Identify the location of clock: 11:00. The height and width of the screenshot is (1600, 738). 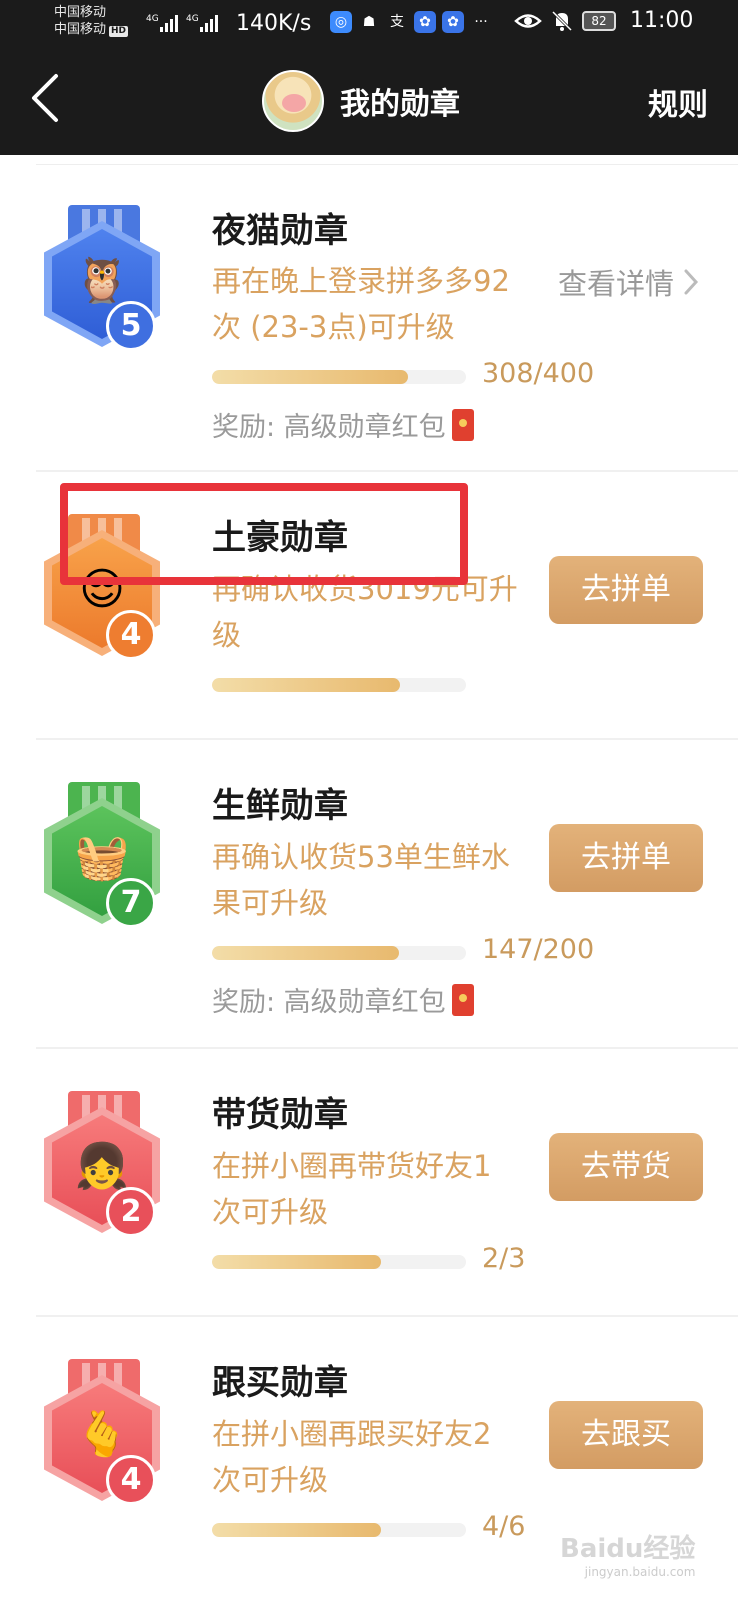
(662, 20).